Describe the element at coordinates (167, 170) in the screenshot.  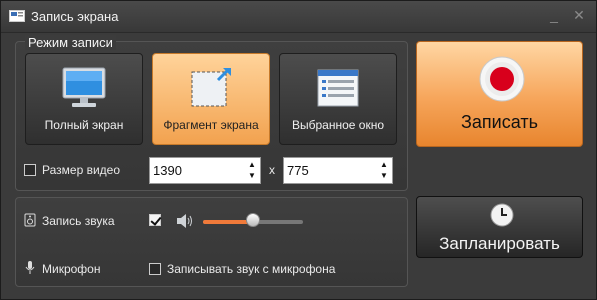
I see `width-value: 1390` at that location.